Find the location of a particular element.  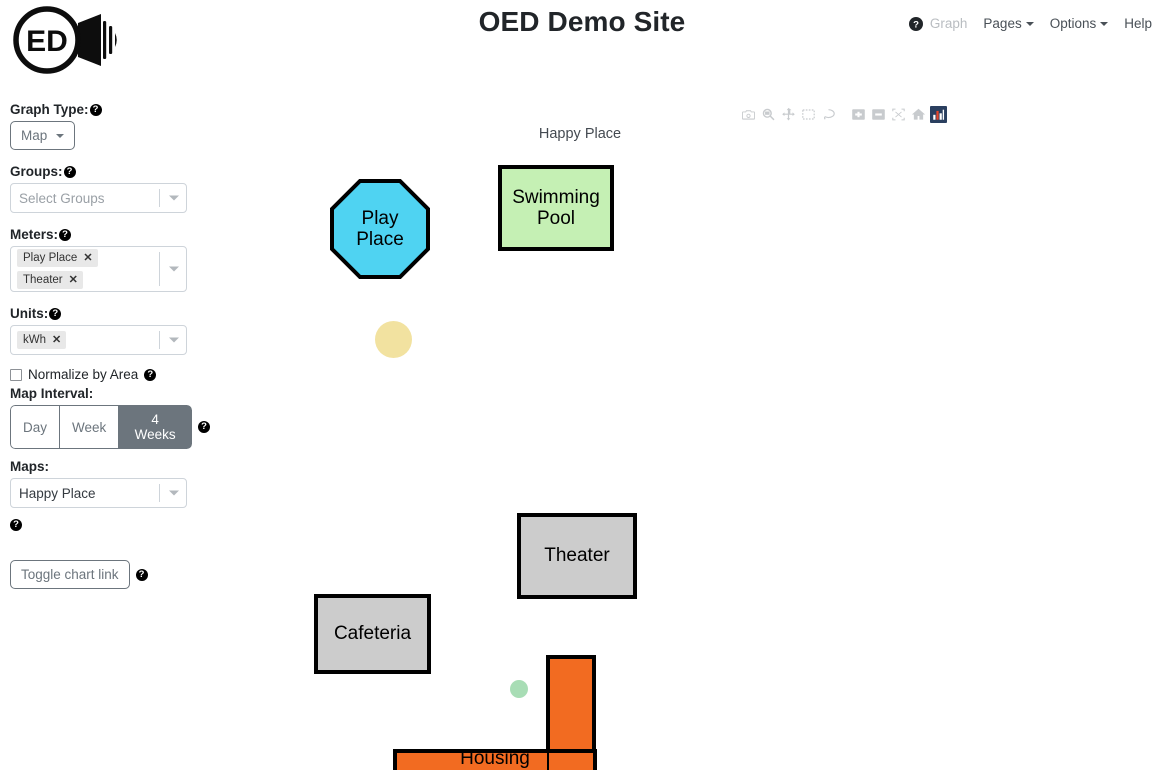

meters-label: Meters: ? is located at coordinates (110, 234).